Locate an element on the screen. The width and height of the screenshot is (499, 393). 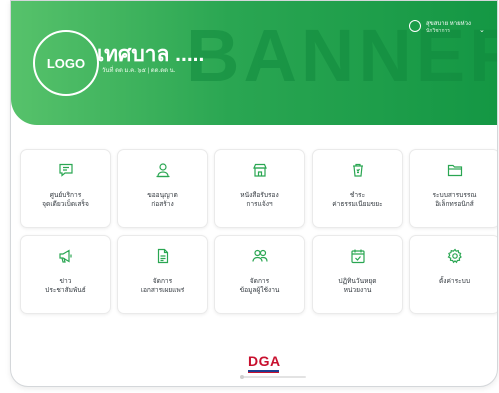
chevron-down-icon: ⌄ is located at coordinates (482, 30).